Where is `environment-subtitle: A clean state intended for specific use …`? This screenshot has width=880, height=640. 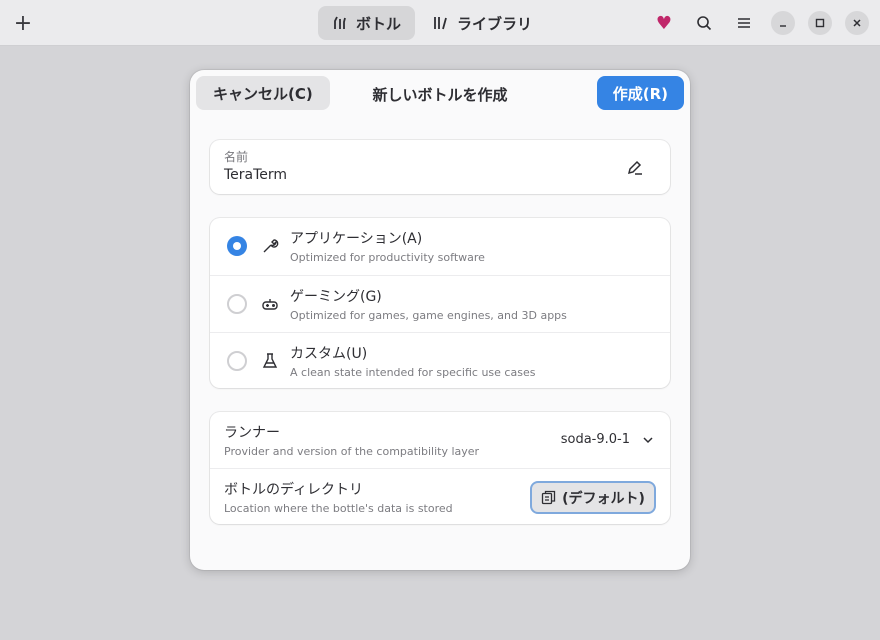
environment-subtitle: A clean state intended for specific use … is located at coordinates (413, 372).